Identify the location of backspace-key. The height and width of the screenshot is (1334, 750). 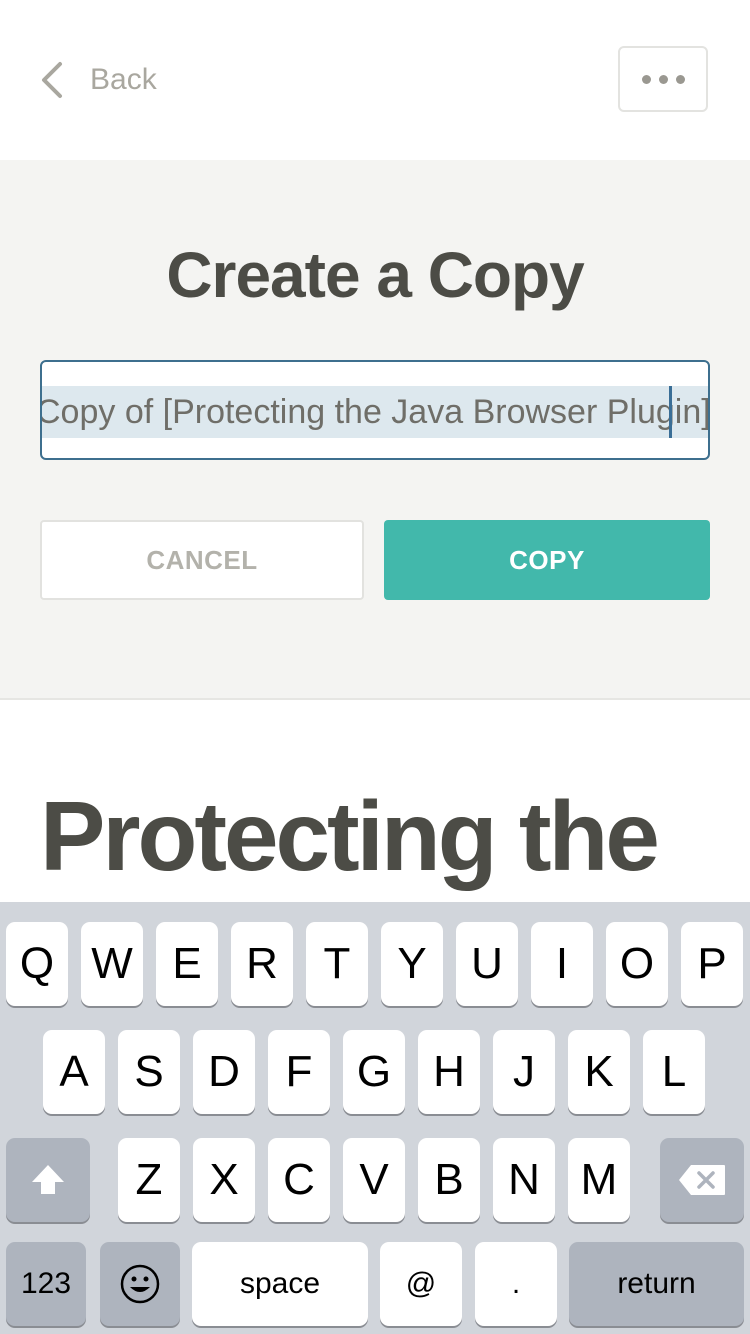
(702, 1180).